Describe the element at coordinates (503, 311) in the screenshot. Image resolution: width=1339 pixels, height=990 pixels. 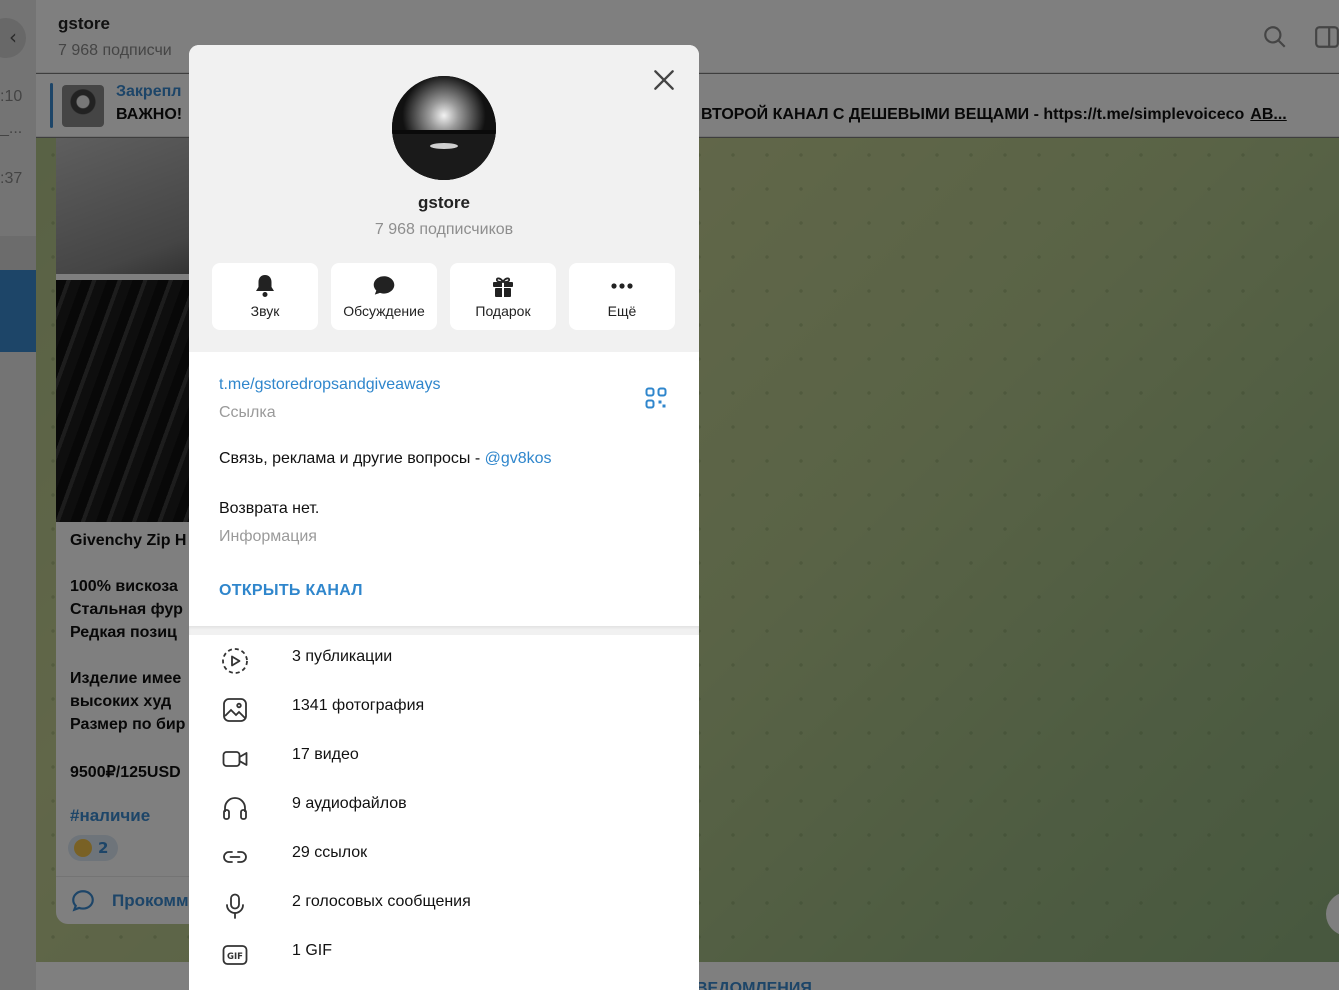
I see `gift-label: Подарок` at that location.